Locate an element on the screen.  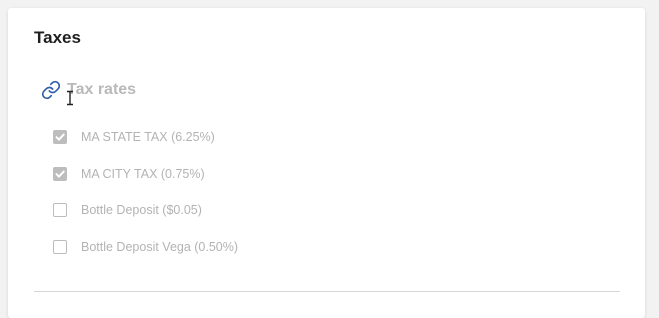
tax-label: Bottle Deposit Vega (0.50%) is located at coordinates (160, 247).